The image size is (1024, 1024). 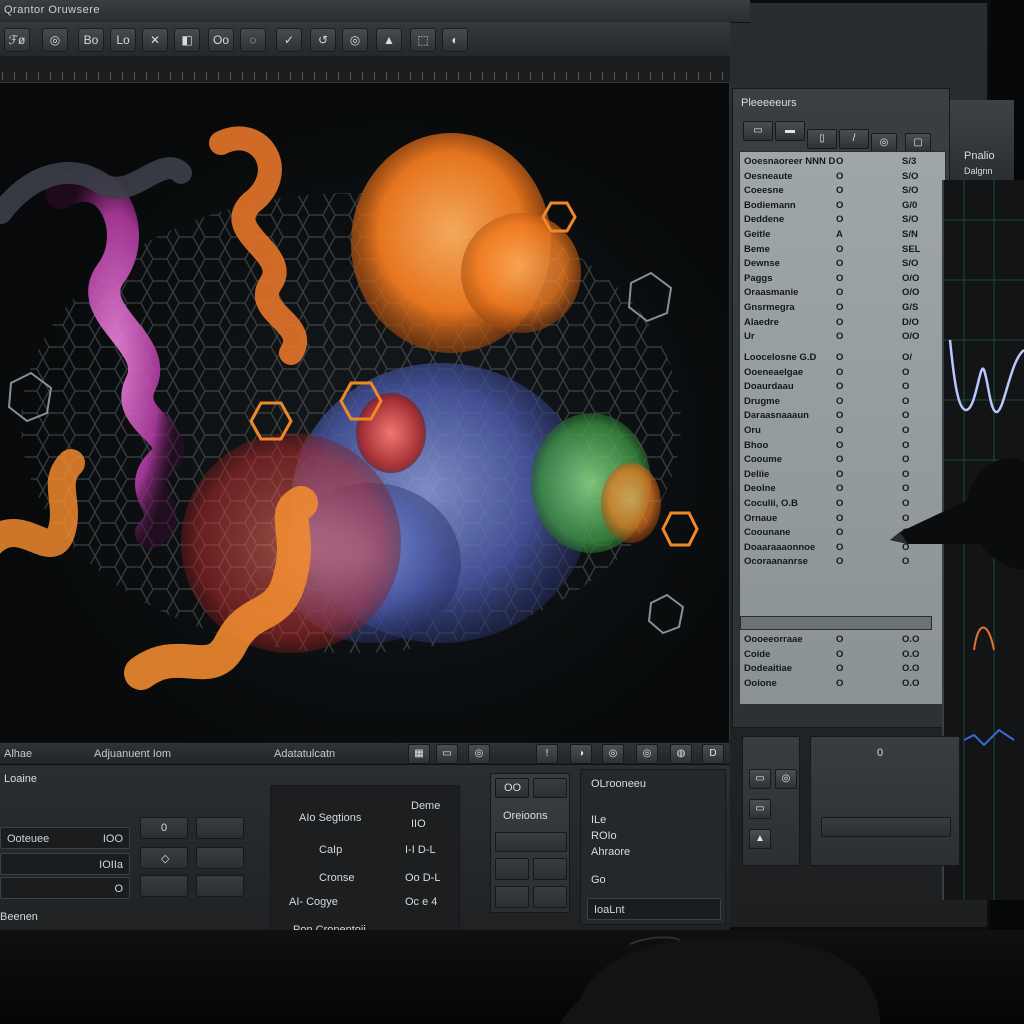 What do you see at coordinates (423, 40) in the screenshot?
I see `toolbar-button-13: ⬚` at bounding box center [423, 40].